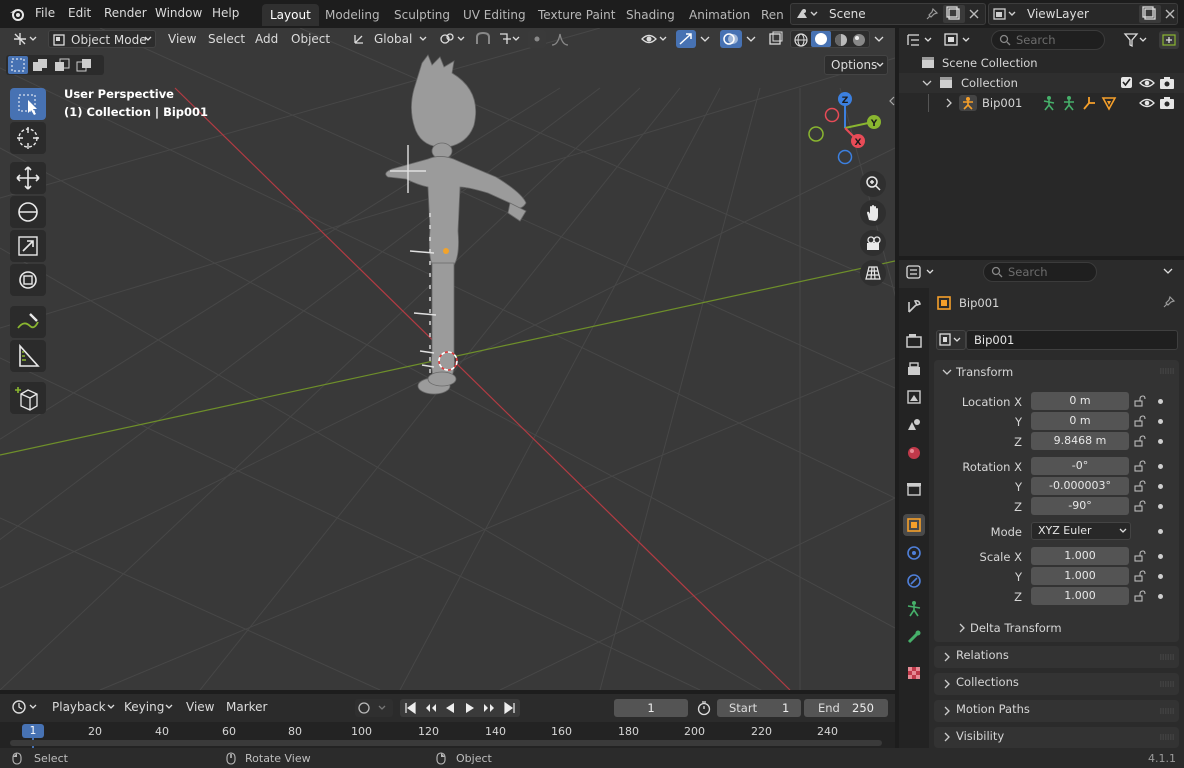  What do you see at coordinates (246, 707) in the screenshot?
I see `marker-menu: Marker` at bounding box center [246, 707].